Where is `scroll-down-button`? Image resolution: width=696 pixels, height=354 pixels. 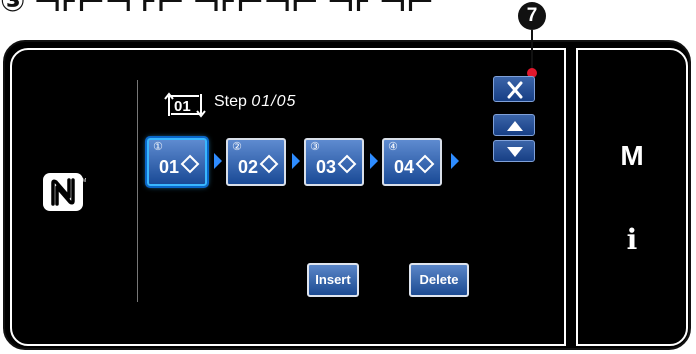 scroll-down-button is located at coordinates (514, 151).